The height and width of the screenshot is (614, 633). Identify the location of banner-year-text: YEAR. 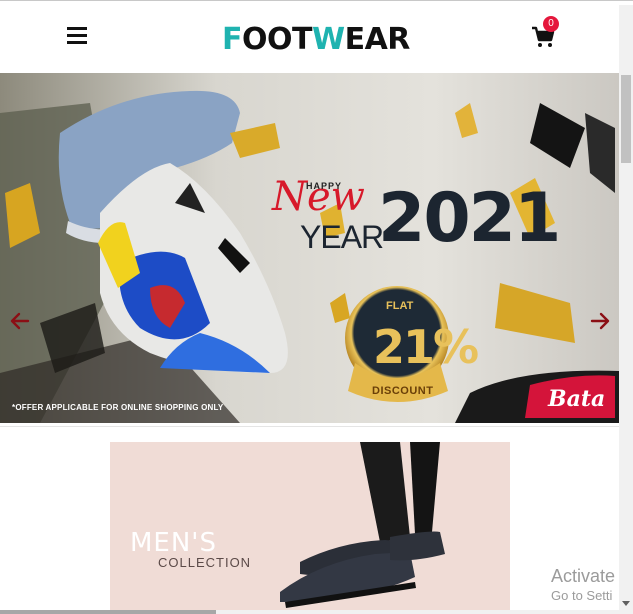
(342, 237).